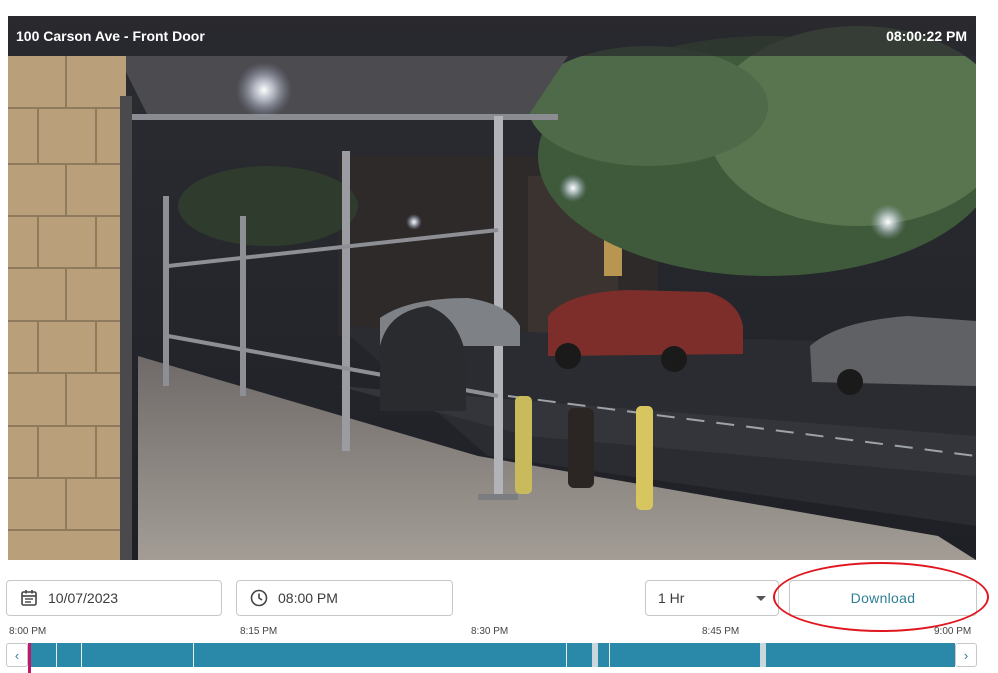 Image resolution: width=998 pixels, height=673 pixels. What do you see at coordinates (308, 598) in the screenshot?
I see `time-value: 08:00 PM` at bounding box center [308, 598].